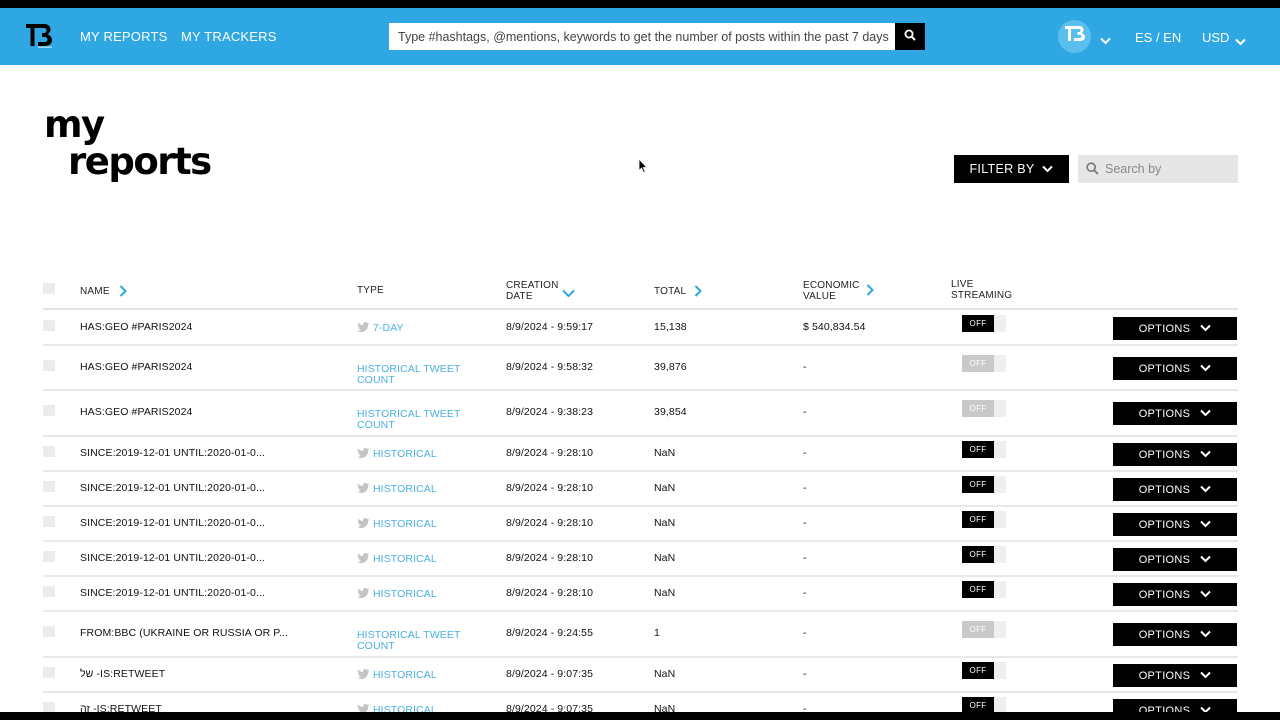 The width and height of the screenshot is (1280, 720). Describe the element at coordinates (532, 285) in the screenshot. I see `creation-date-line1: CREATION` at that location.